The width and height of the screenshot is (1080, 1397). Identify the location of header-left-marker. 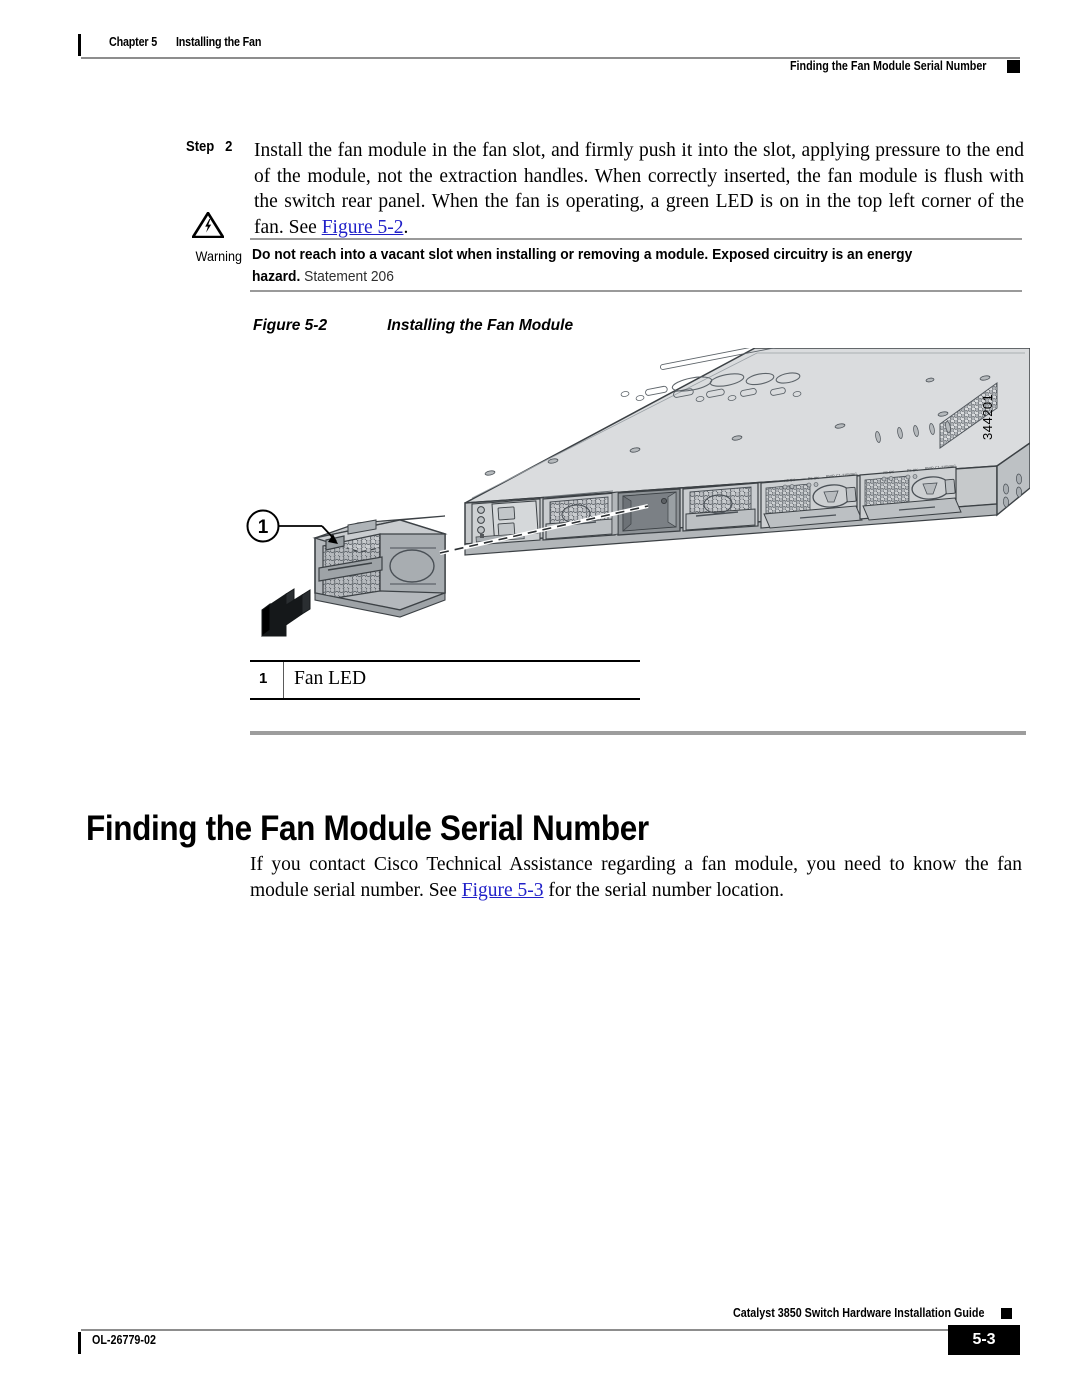
(79, 45).